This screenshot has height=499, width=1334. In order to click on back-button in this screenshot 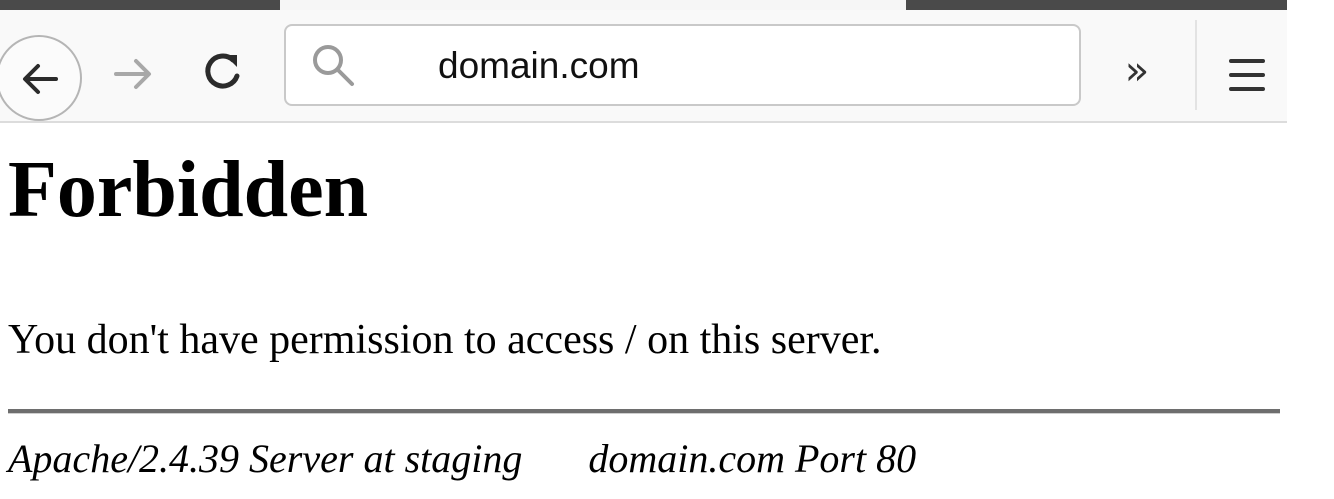, I will do `click(41, 78)`.